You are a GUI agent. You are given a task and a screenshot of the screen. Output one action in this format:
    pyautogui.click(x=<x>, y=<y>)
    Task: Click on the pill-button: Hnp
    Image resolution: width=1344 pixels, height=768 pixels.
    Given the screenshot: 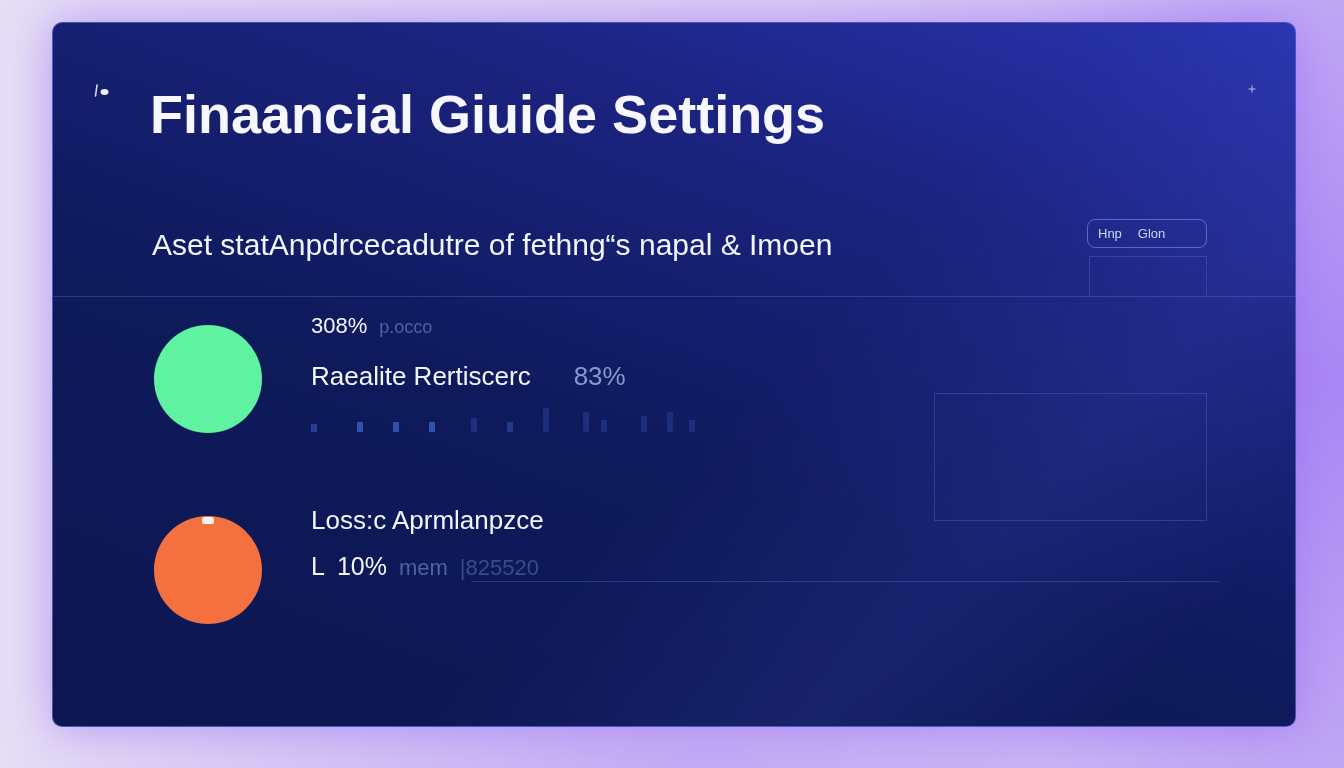 What is the action you would take?
    pyautogui.click(x=1110, y=233)
    